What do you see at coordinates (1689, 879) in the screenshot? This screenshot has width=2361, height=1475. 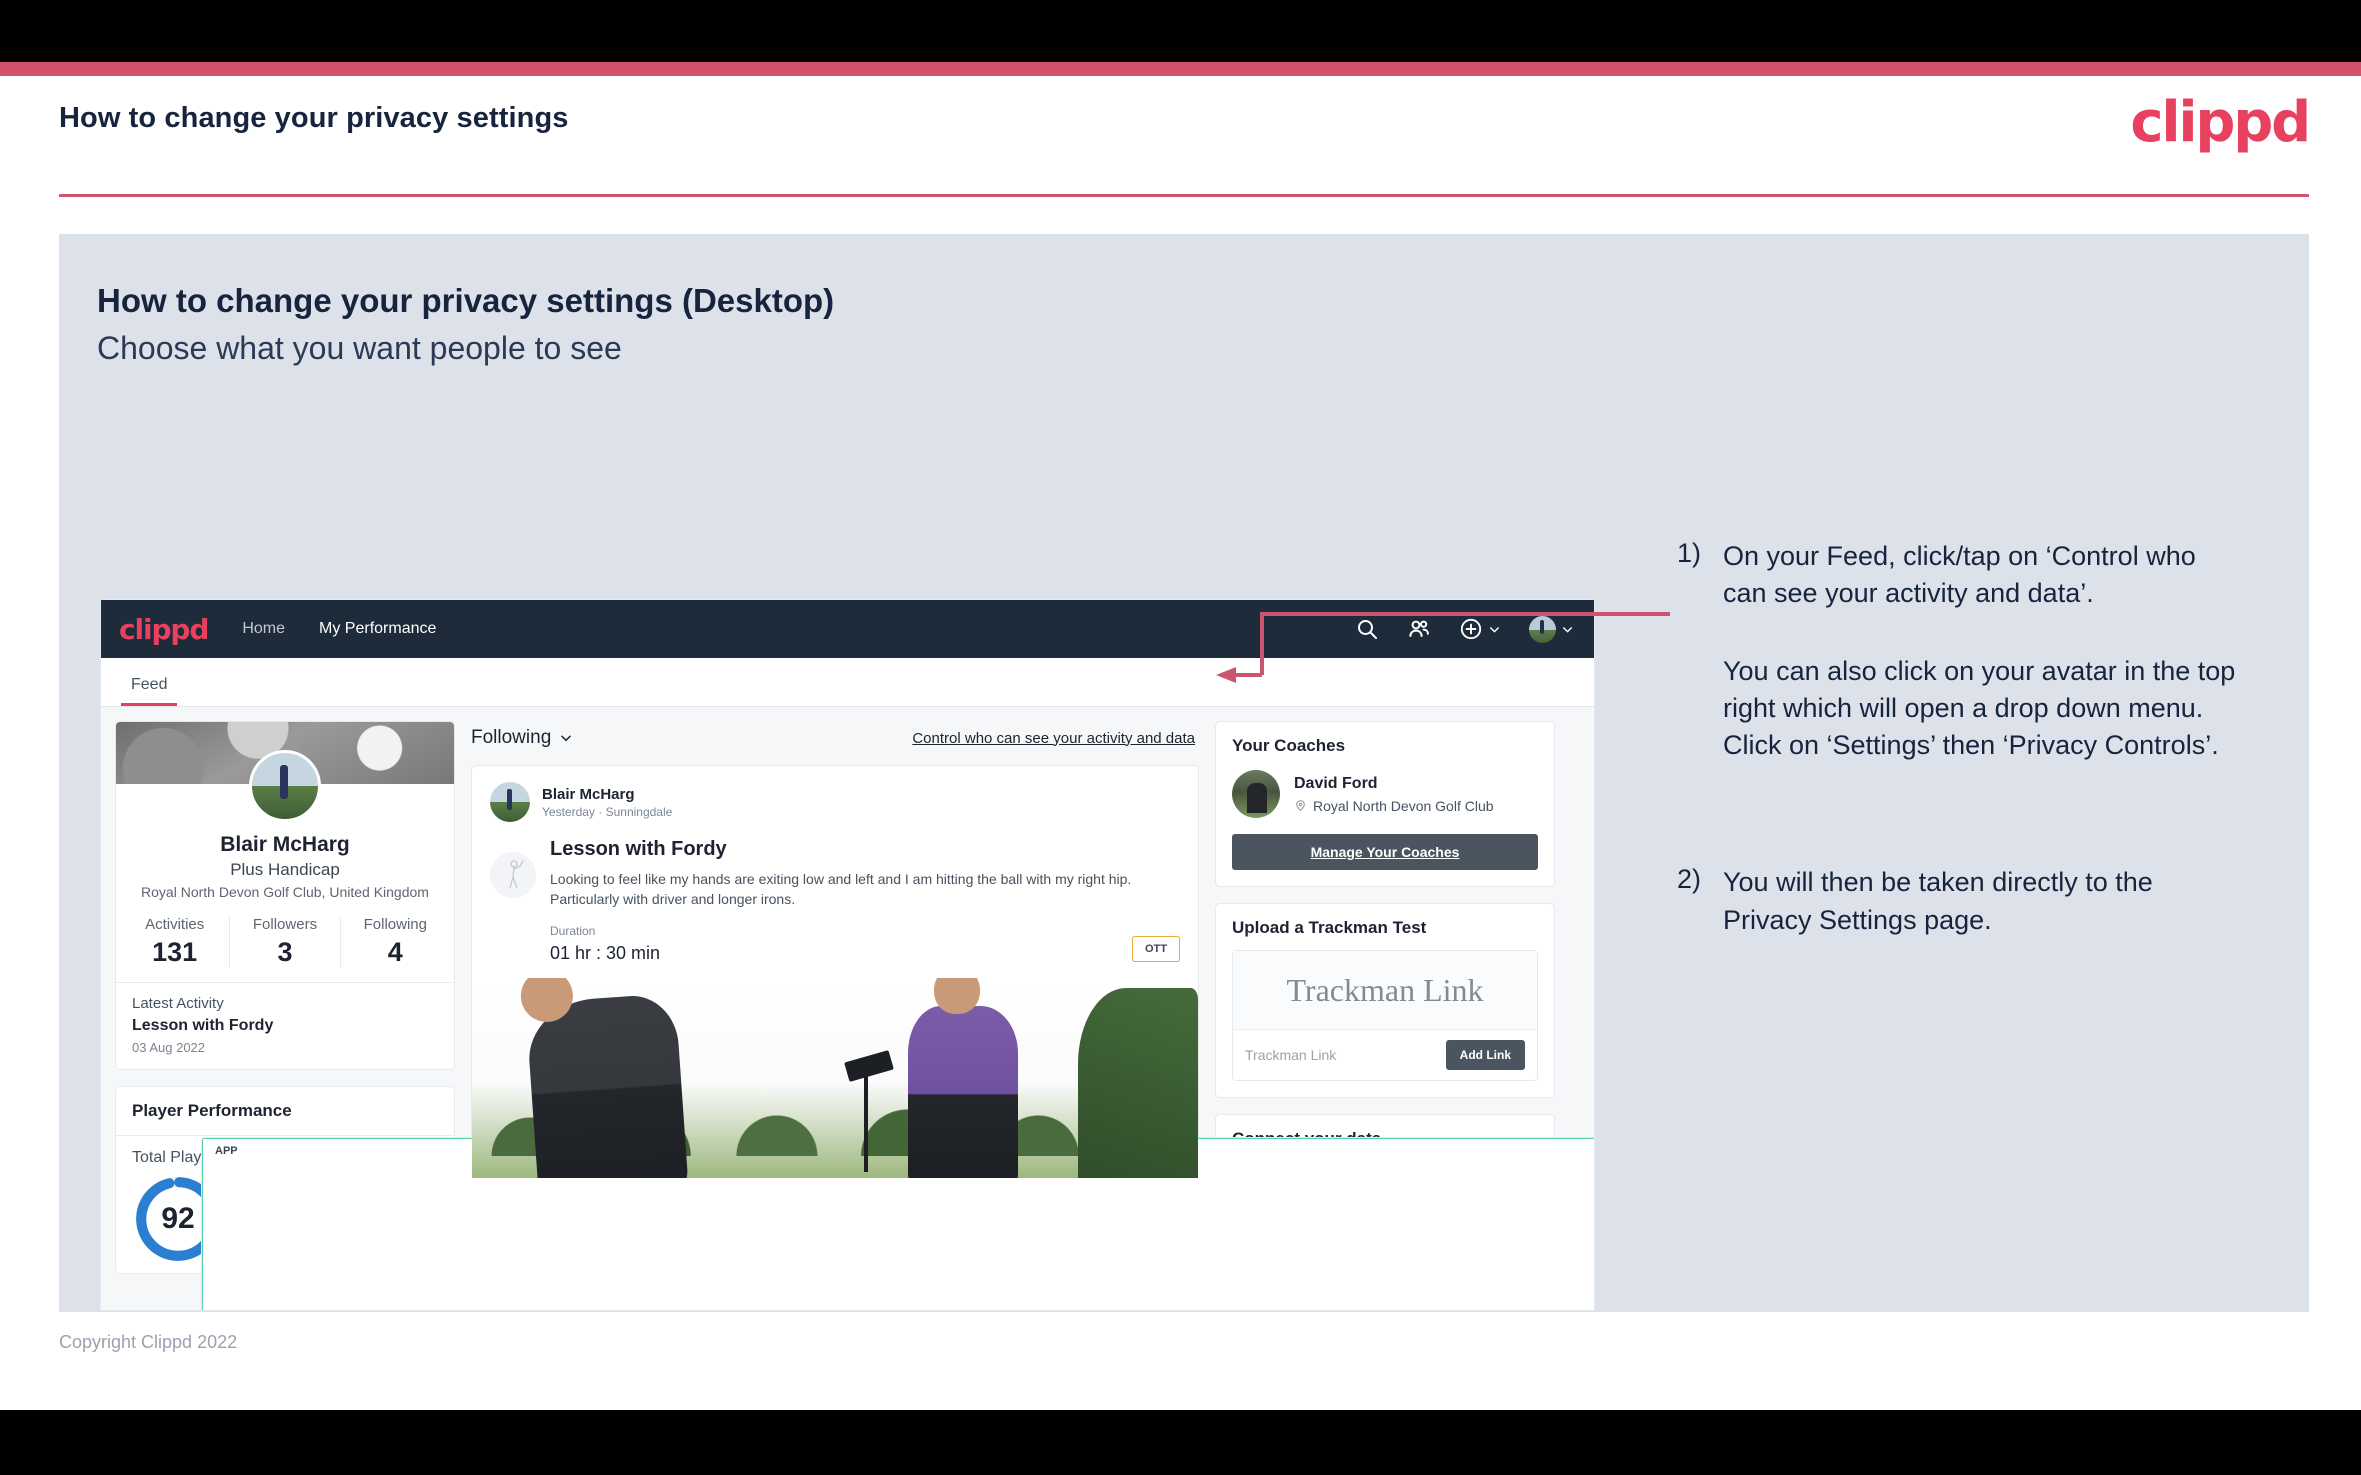 I see `annotation-number: 2)` at bounding box center [1689, 879].